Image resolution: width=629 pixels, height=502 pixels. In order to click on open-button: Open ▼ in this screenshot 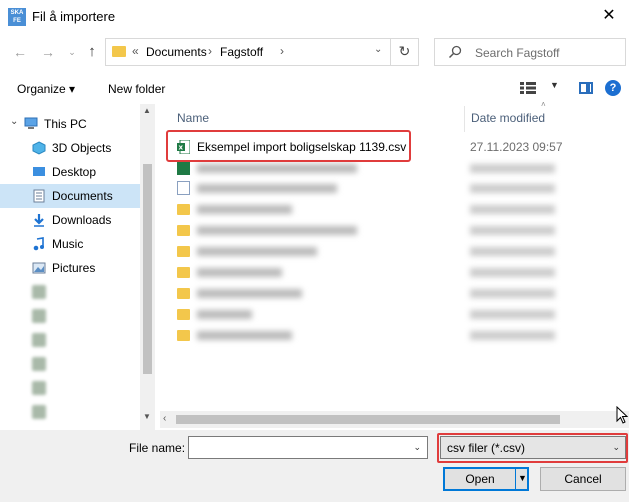, I will do `click(486, 479)`.